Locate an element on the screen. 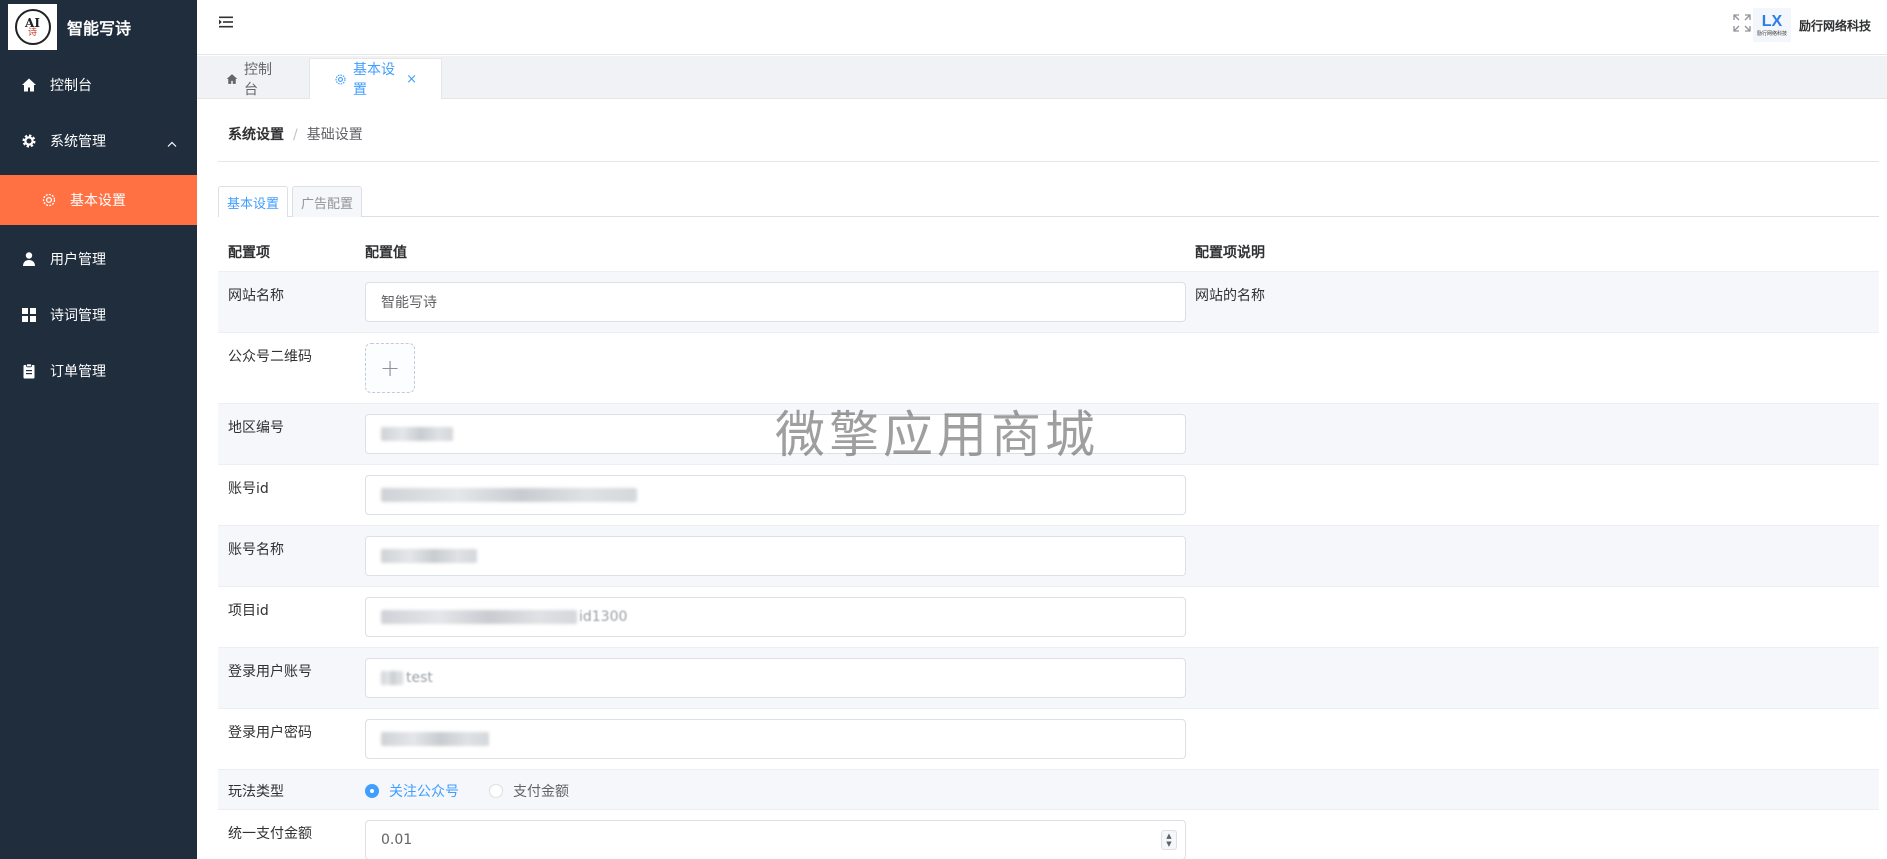  row-label: 账号id is located at coordinates (248, 489).